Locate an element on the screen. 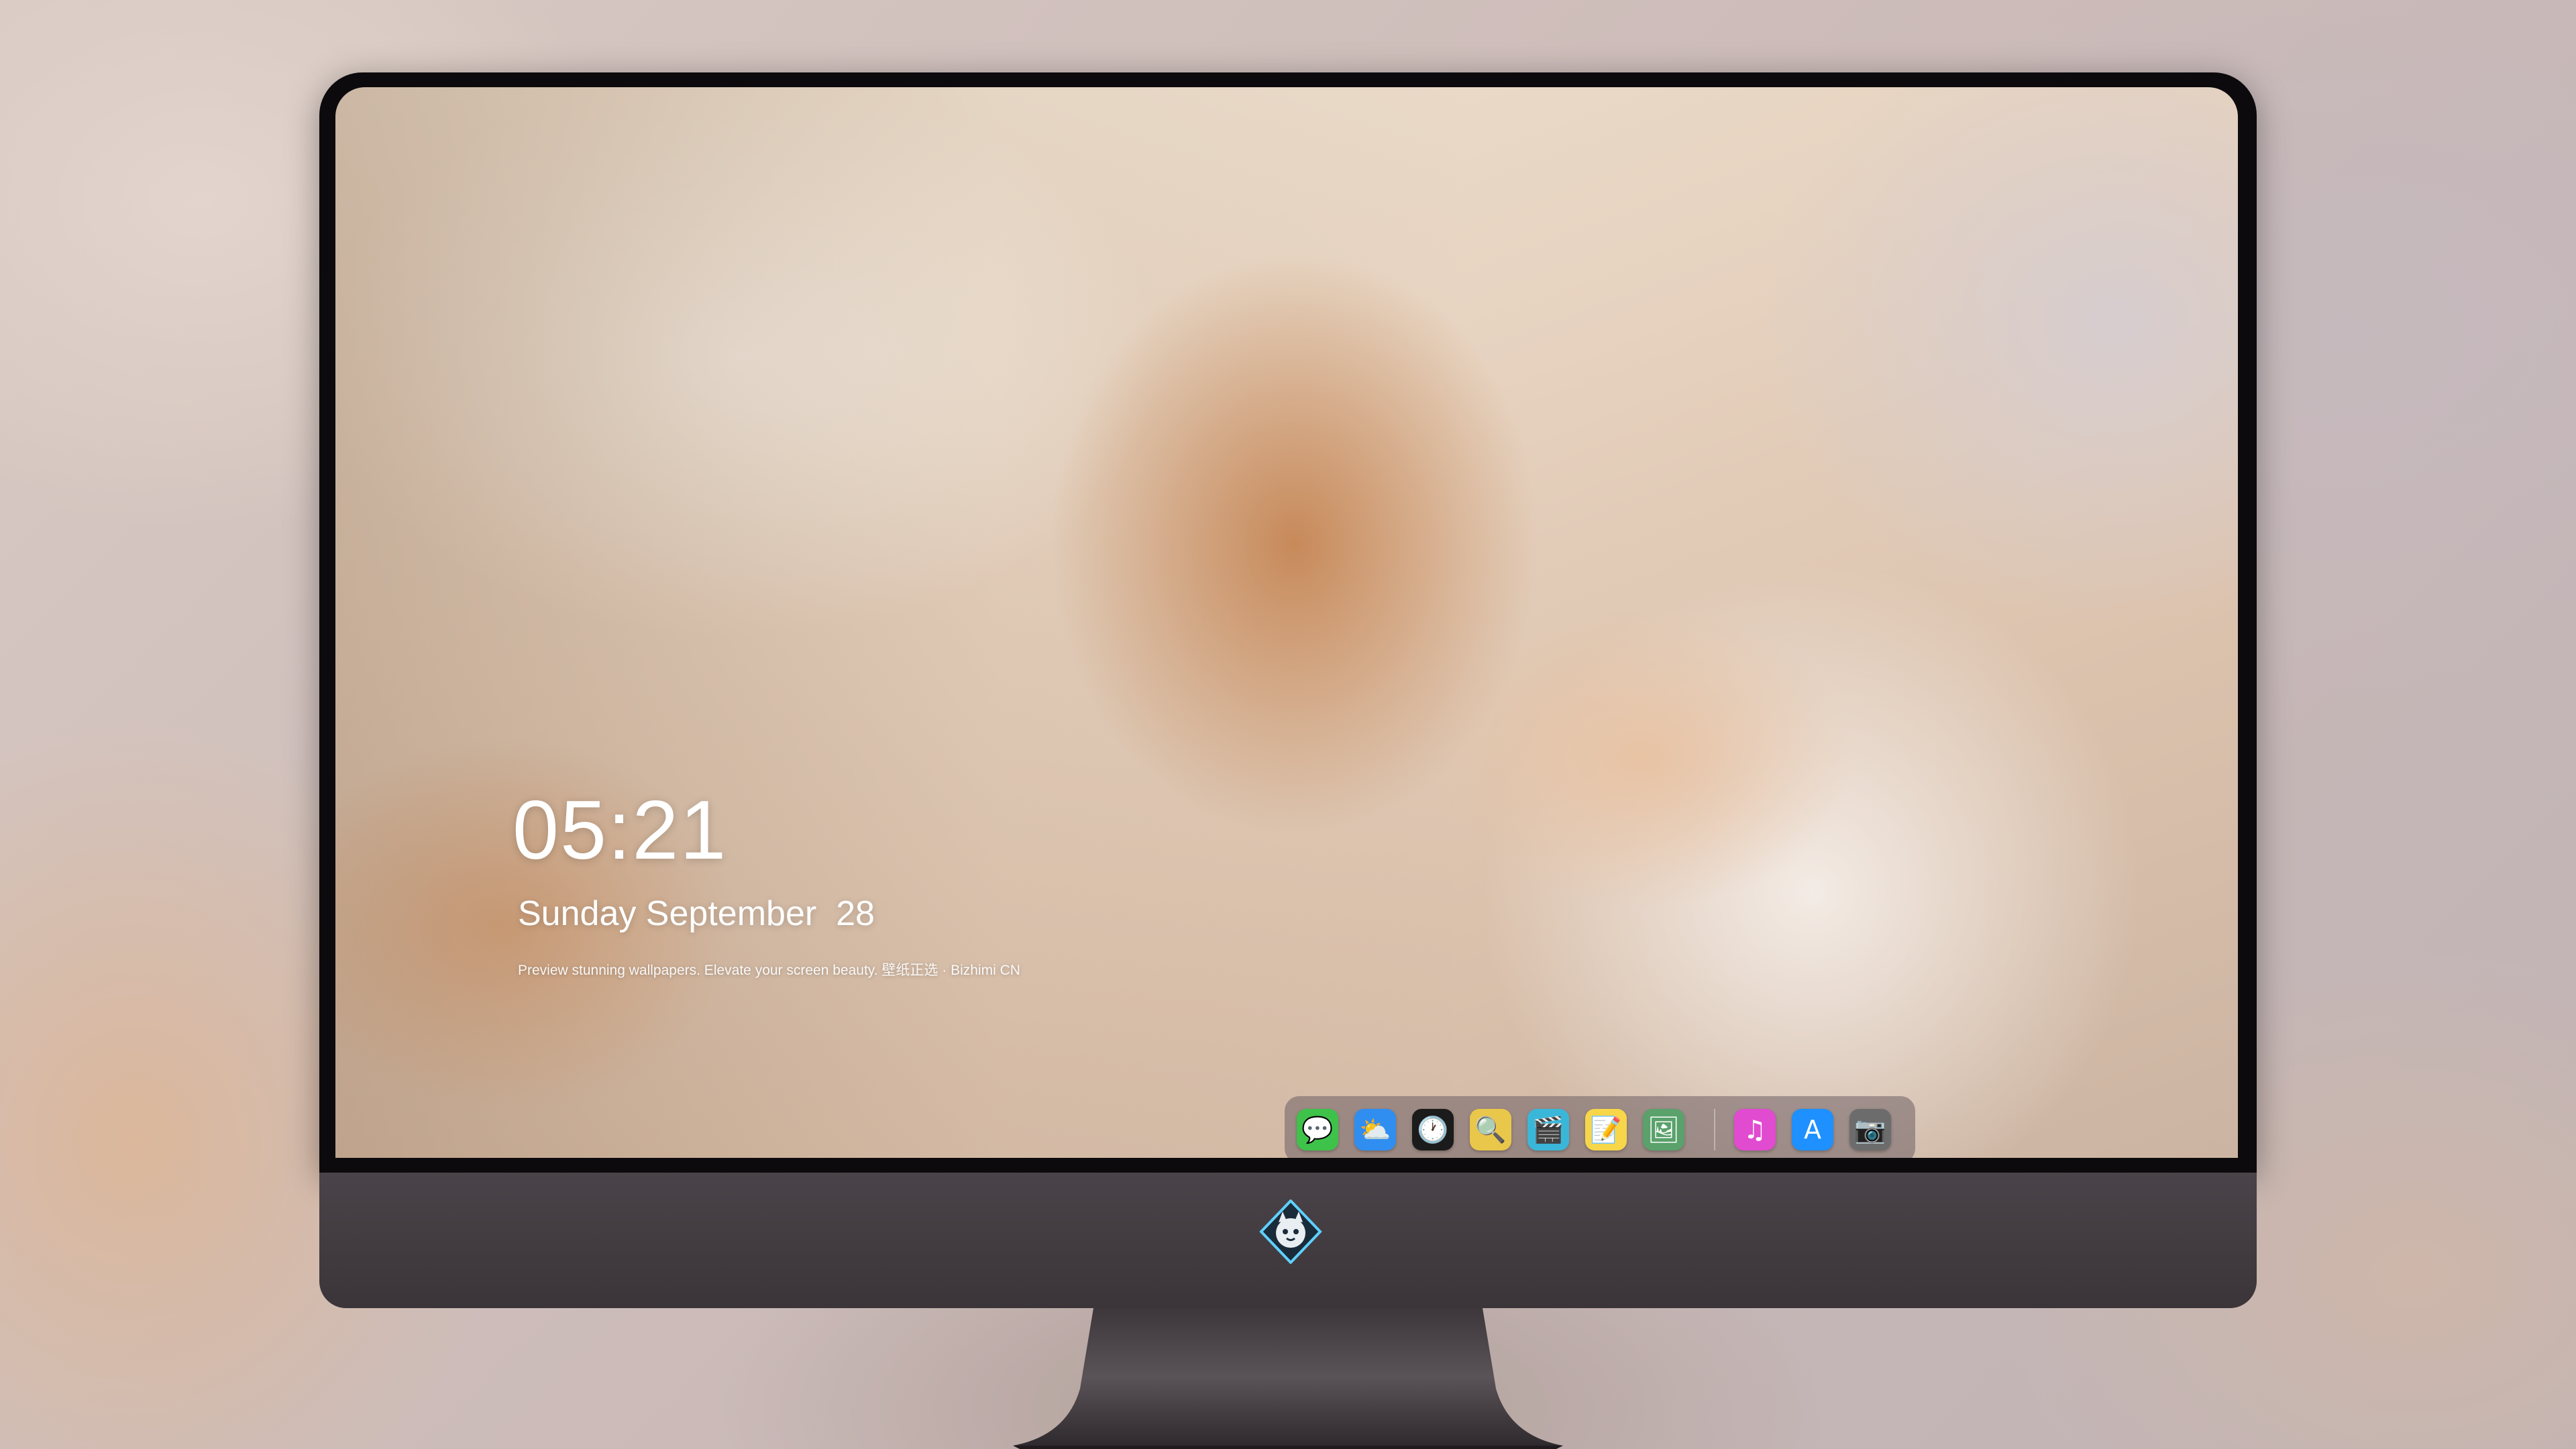 This screenshot has width=2576, height=1449. music-icon: ♫ is located at coordinates (1755, 1129).